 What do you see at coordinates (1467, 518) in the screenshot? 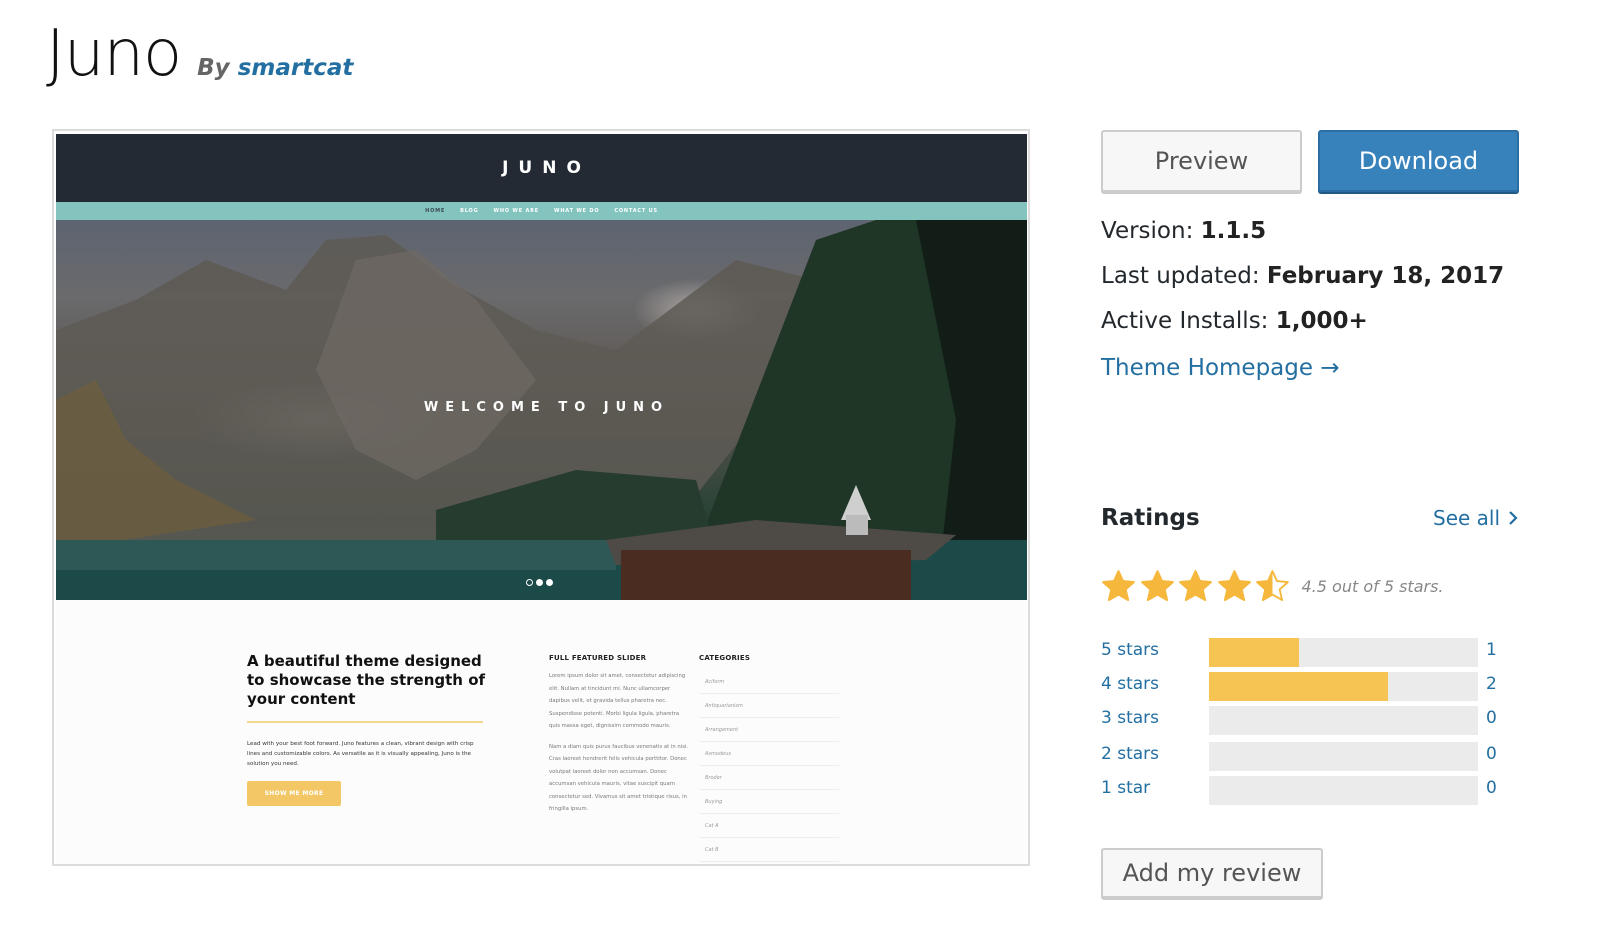
I see `see-all-label: See all` at bounding box center [1467, 518].